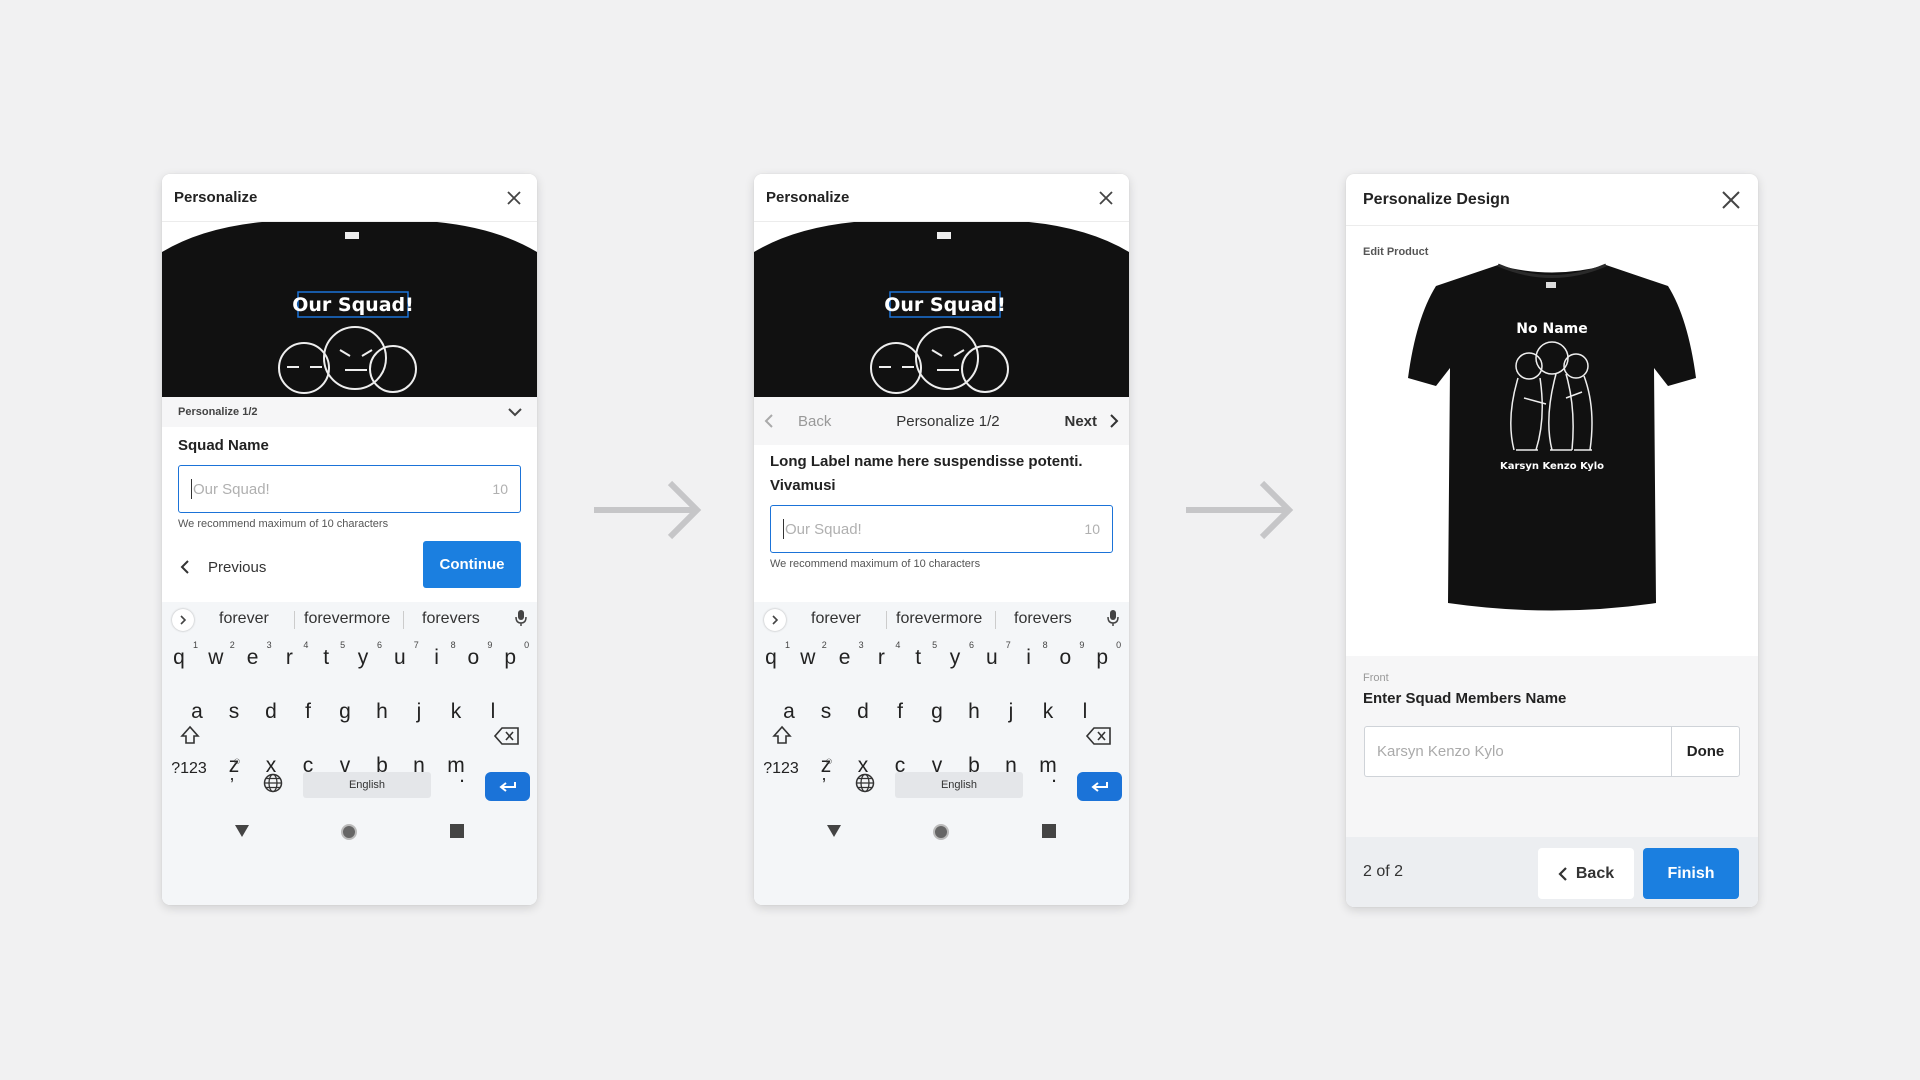 This screenshot has height=1080, width=1920. I want to click on previous-button: Previous, so click(223, 567).